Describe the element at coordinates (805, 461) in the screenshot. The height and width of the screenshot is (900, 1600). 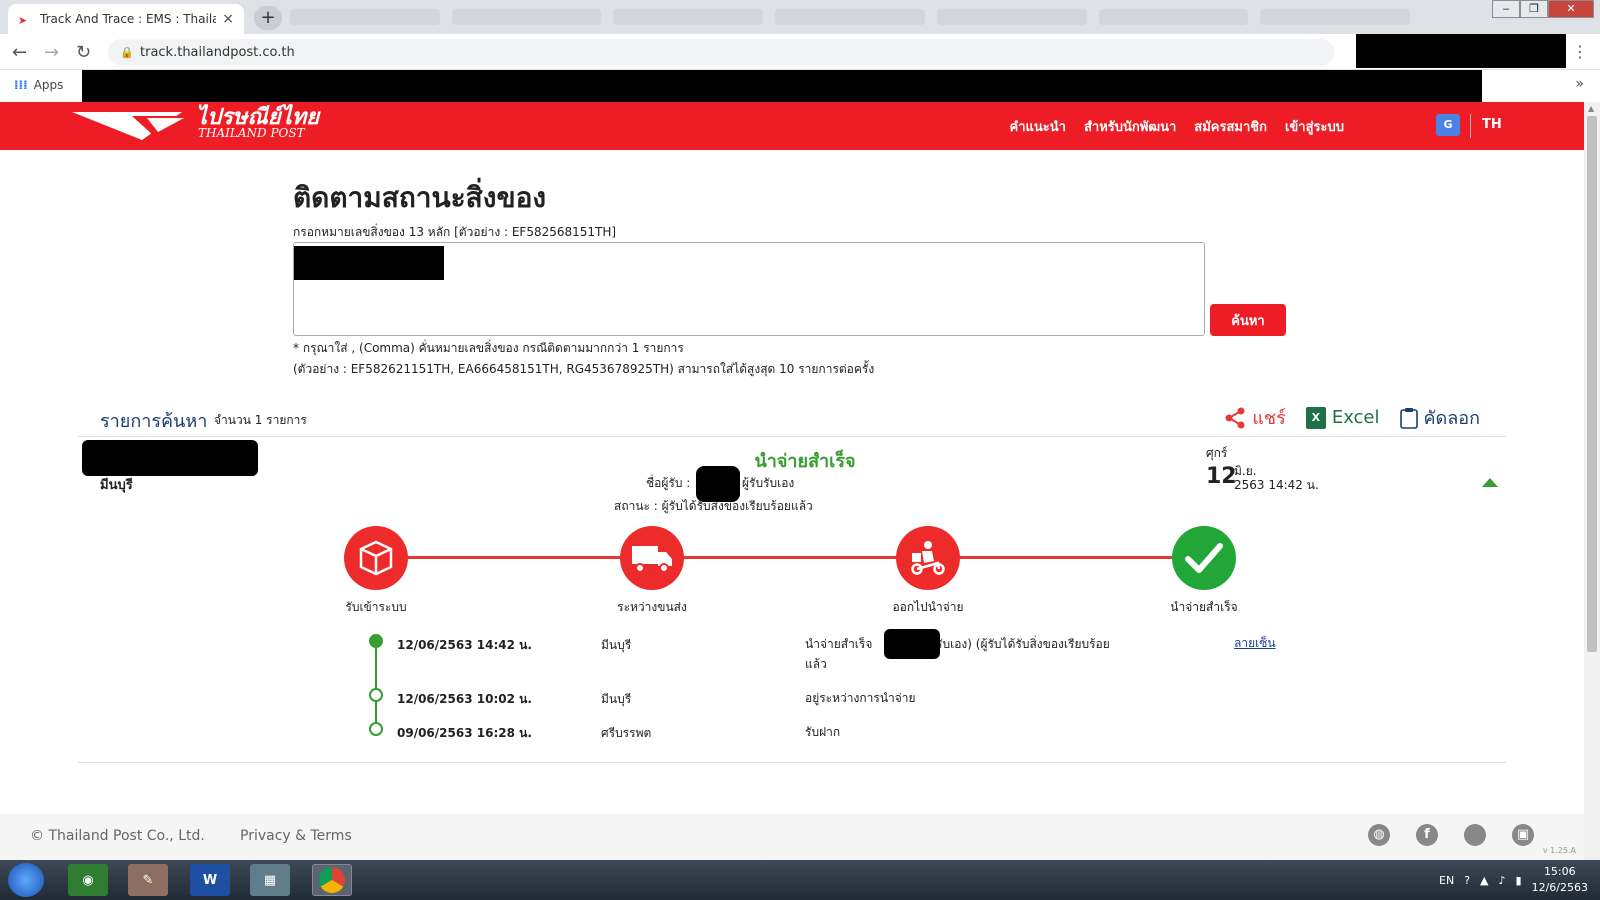
I see `delivery-status-title: นำจ่ายสำเร็จ` at that location.